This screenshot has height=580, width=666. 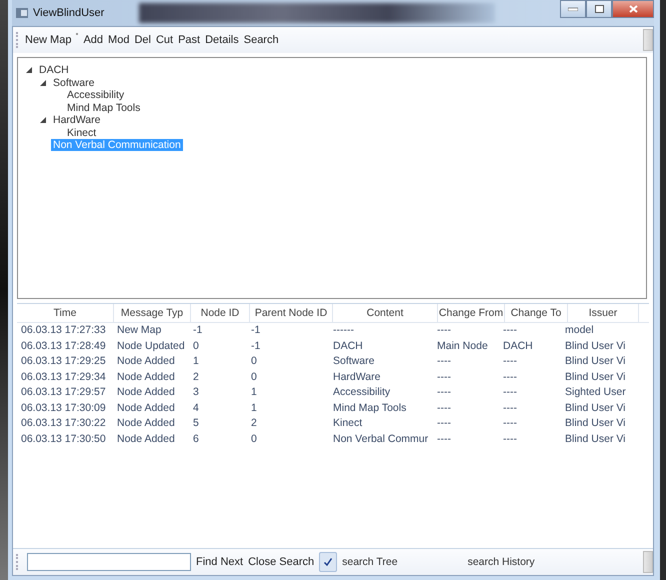 What do you see at coordinates (595, 392) in the screenshot?
I see `table-cell-text: Sighted User` at bounding box center [595, 392].